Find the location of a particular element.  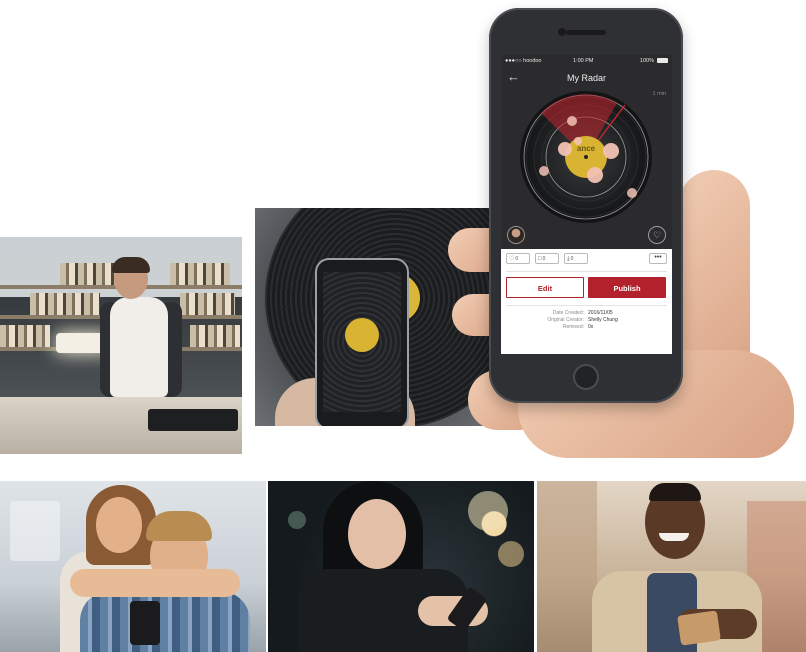

radar-graphic: ance is located at coordinates (586, 157).